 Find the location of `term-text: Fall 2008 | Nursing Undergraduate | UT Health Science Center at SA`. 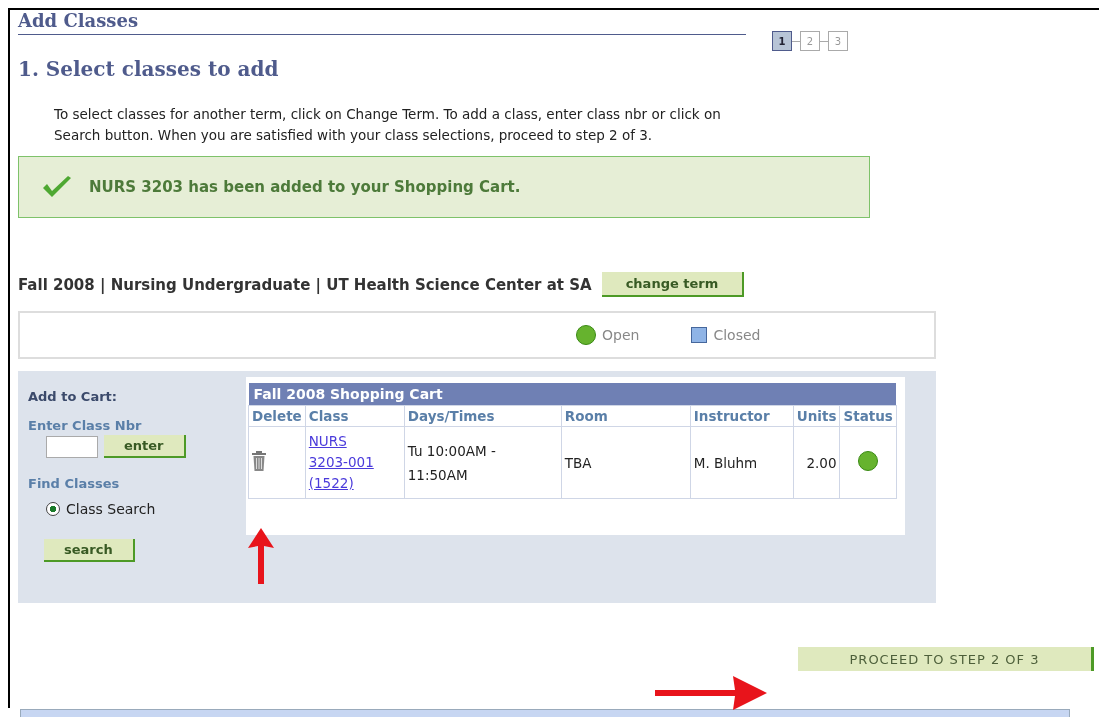

term-text: Fall 2008 | Nursing Undergraduate | UT Health Science Center at SA is located at coordinates (305, 284).